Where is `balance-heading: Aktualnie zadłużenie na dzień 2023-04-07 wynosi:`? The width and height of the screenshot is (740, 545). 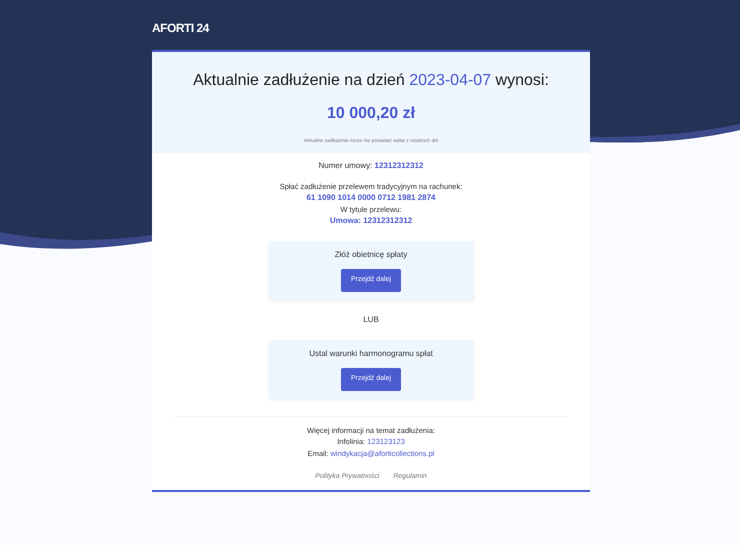
balance-heading: Aktualnie zadłużenie na dzień 2023-04-07 wynosi: is located at coordinates (371, 81).